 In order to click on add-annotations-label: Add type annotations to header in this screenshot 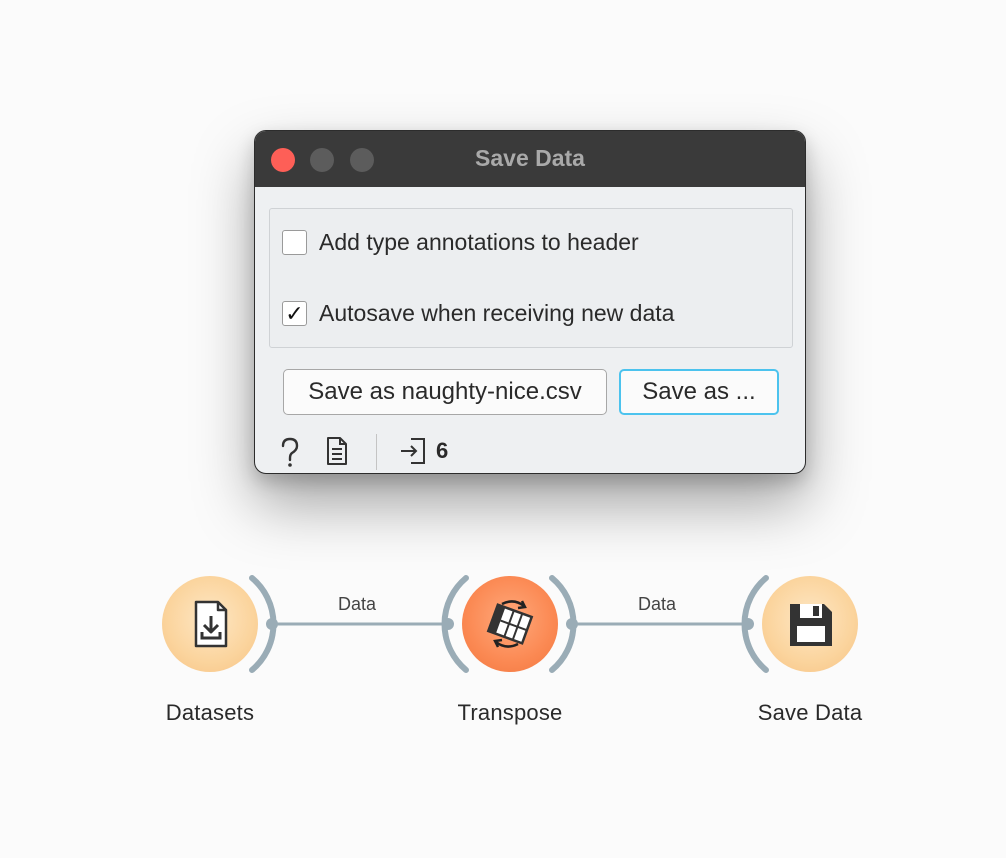, I will do `click(479, 242)`.